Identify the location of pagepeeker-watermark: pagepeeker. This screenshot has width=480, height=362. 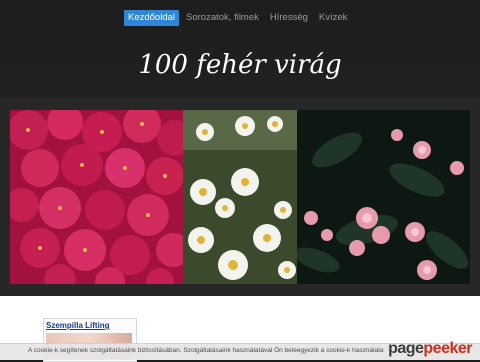
(430, 349).